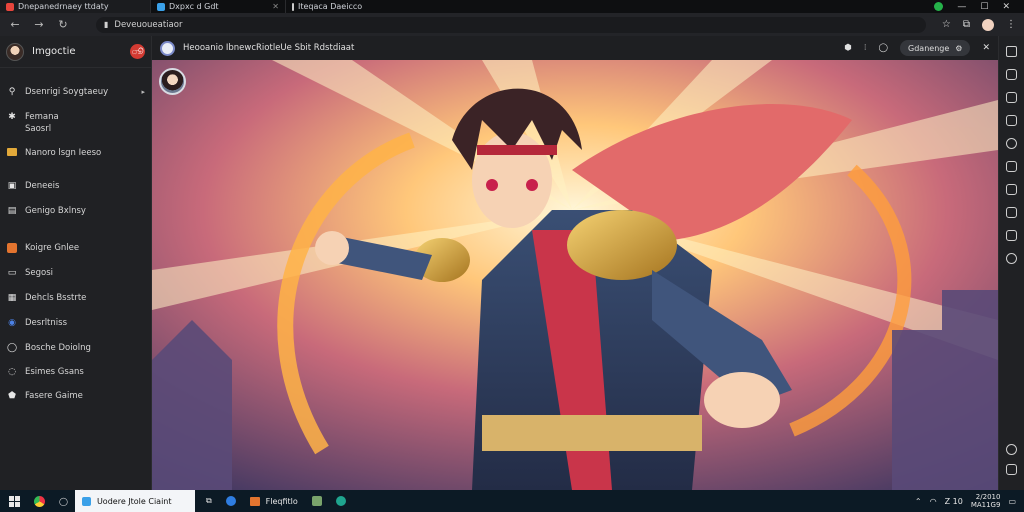 The width and height of the screenshot is (1024, 512). I want to click on sidebar-item-images: Koigre Gnlee, so click(76, 248).